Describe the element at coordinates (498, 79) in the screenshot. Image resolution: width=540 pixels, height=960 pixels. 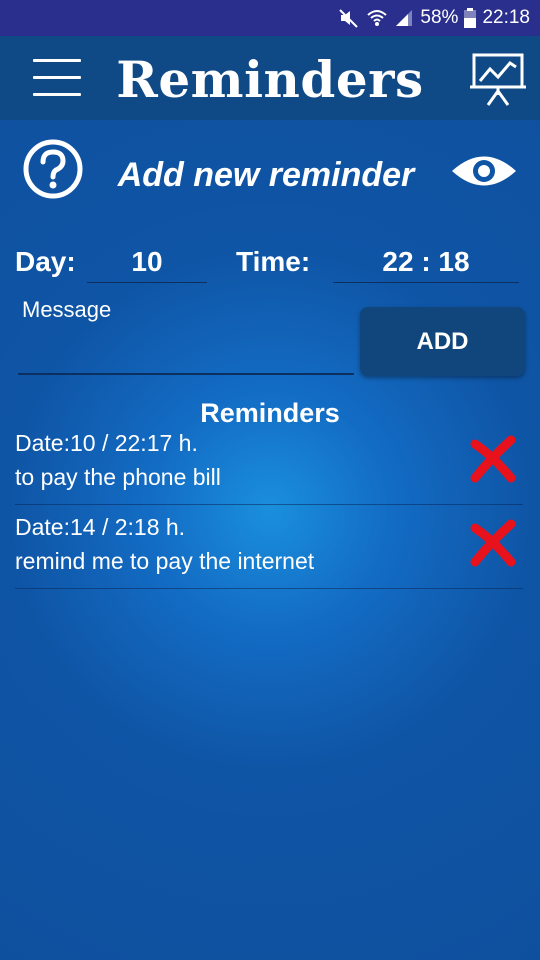
I see `presentation-chart-icon` at that location.